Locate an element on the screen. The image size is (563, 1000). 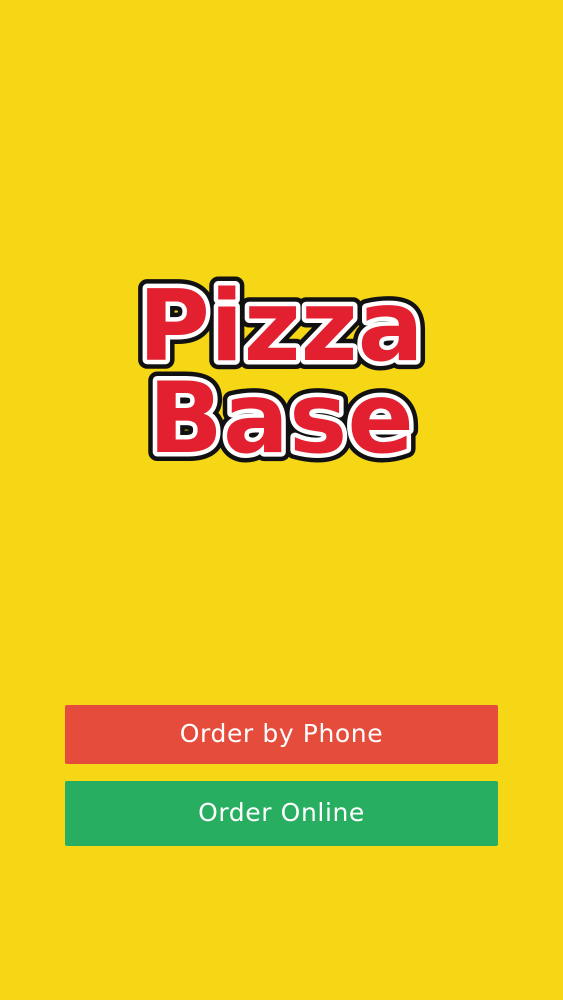
brand-logo: Pizza Pizza Pizza Base Base Base is located at coordinates (281, 372).